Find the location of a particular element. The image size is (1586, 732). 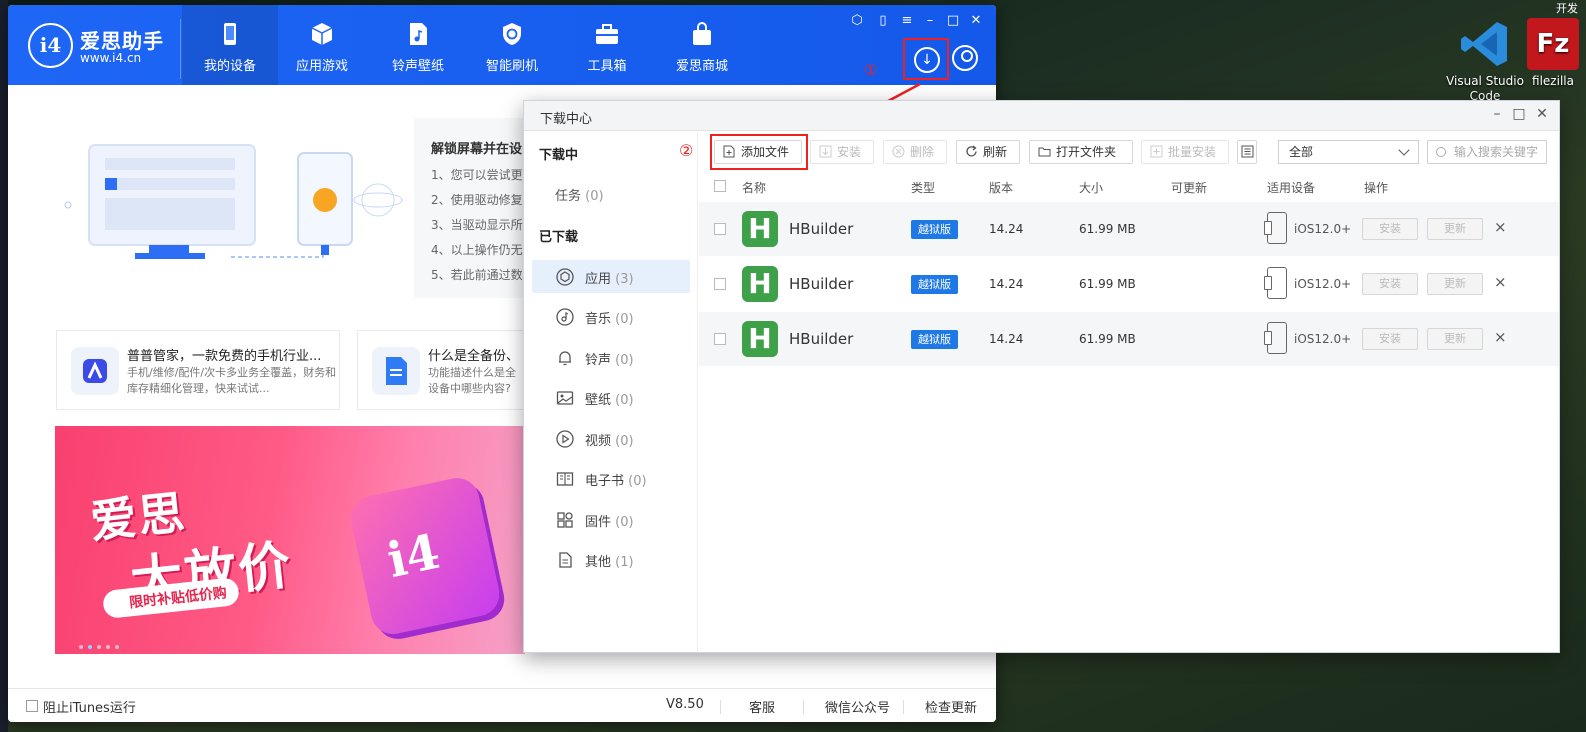

sidebar-item-wallpapers: 壁纸 (0) is located at coordinates (611, 397).